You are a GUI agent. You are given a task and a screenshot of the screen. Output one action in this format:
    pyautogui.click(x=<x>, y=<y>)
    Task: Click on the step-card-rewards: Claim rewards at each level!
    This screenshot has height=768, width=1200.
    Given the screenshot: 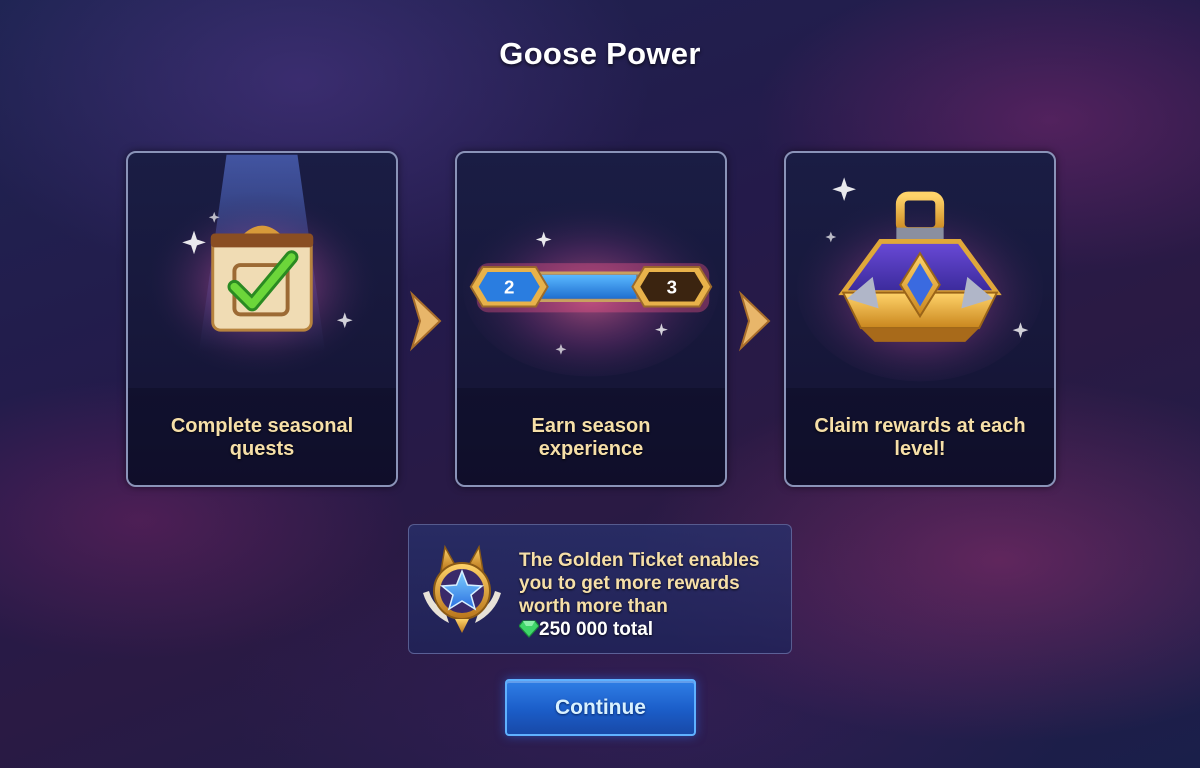 What is the action you would take?
    pyautogui.click(x=920, y=319)
    